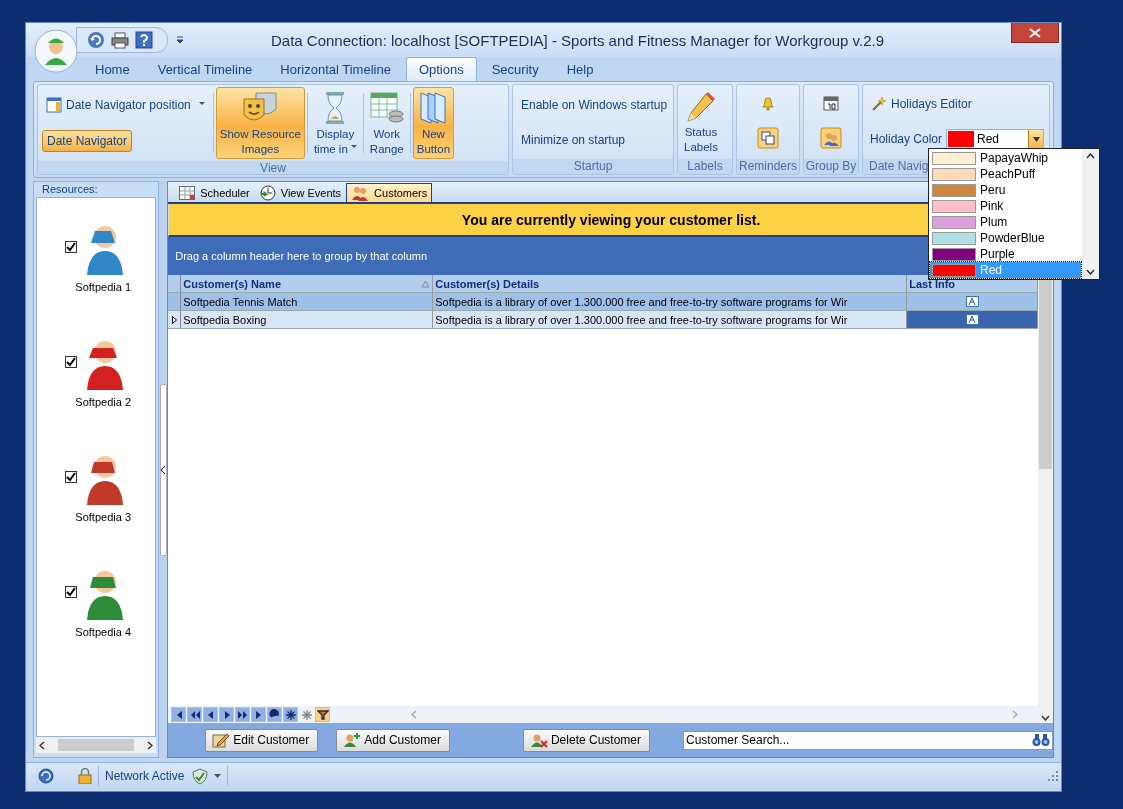 Image resolution: width=1123 pixels, height=809 pixels. What do you see at coordinates (221, 740) in the screenshot?
I see `edit-icon` at bounding box center [221, 740].